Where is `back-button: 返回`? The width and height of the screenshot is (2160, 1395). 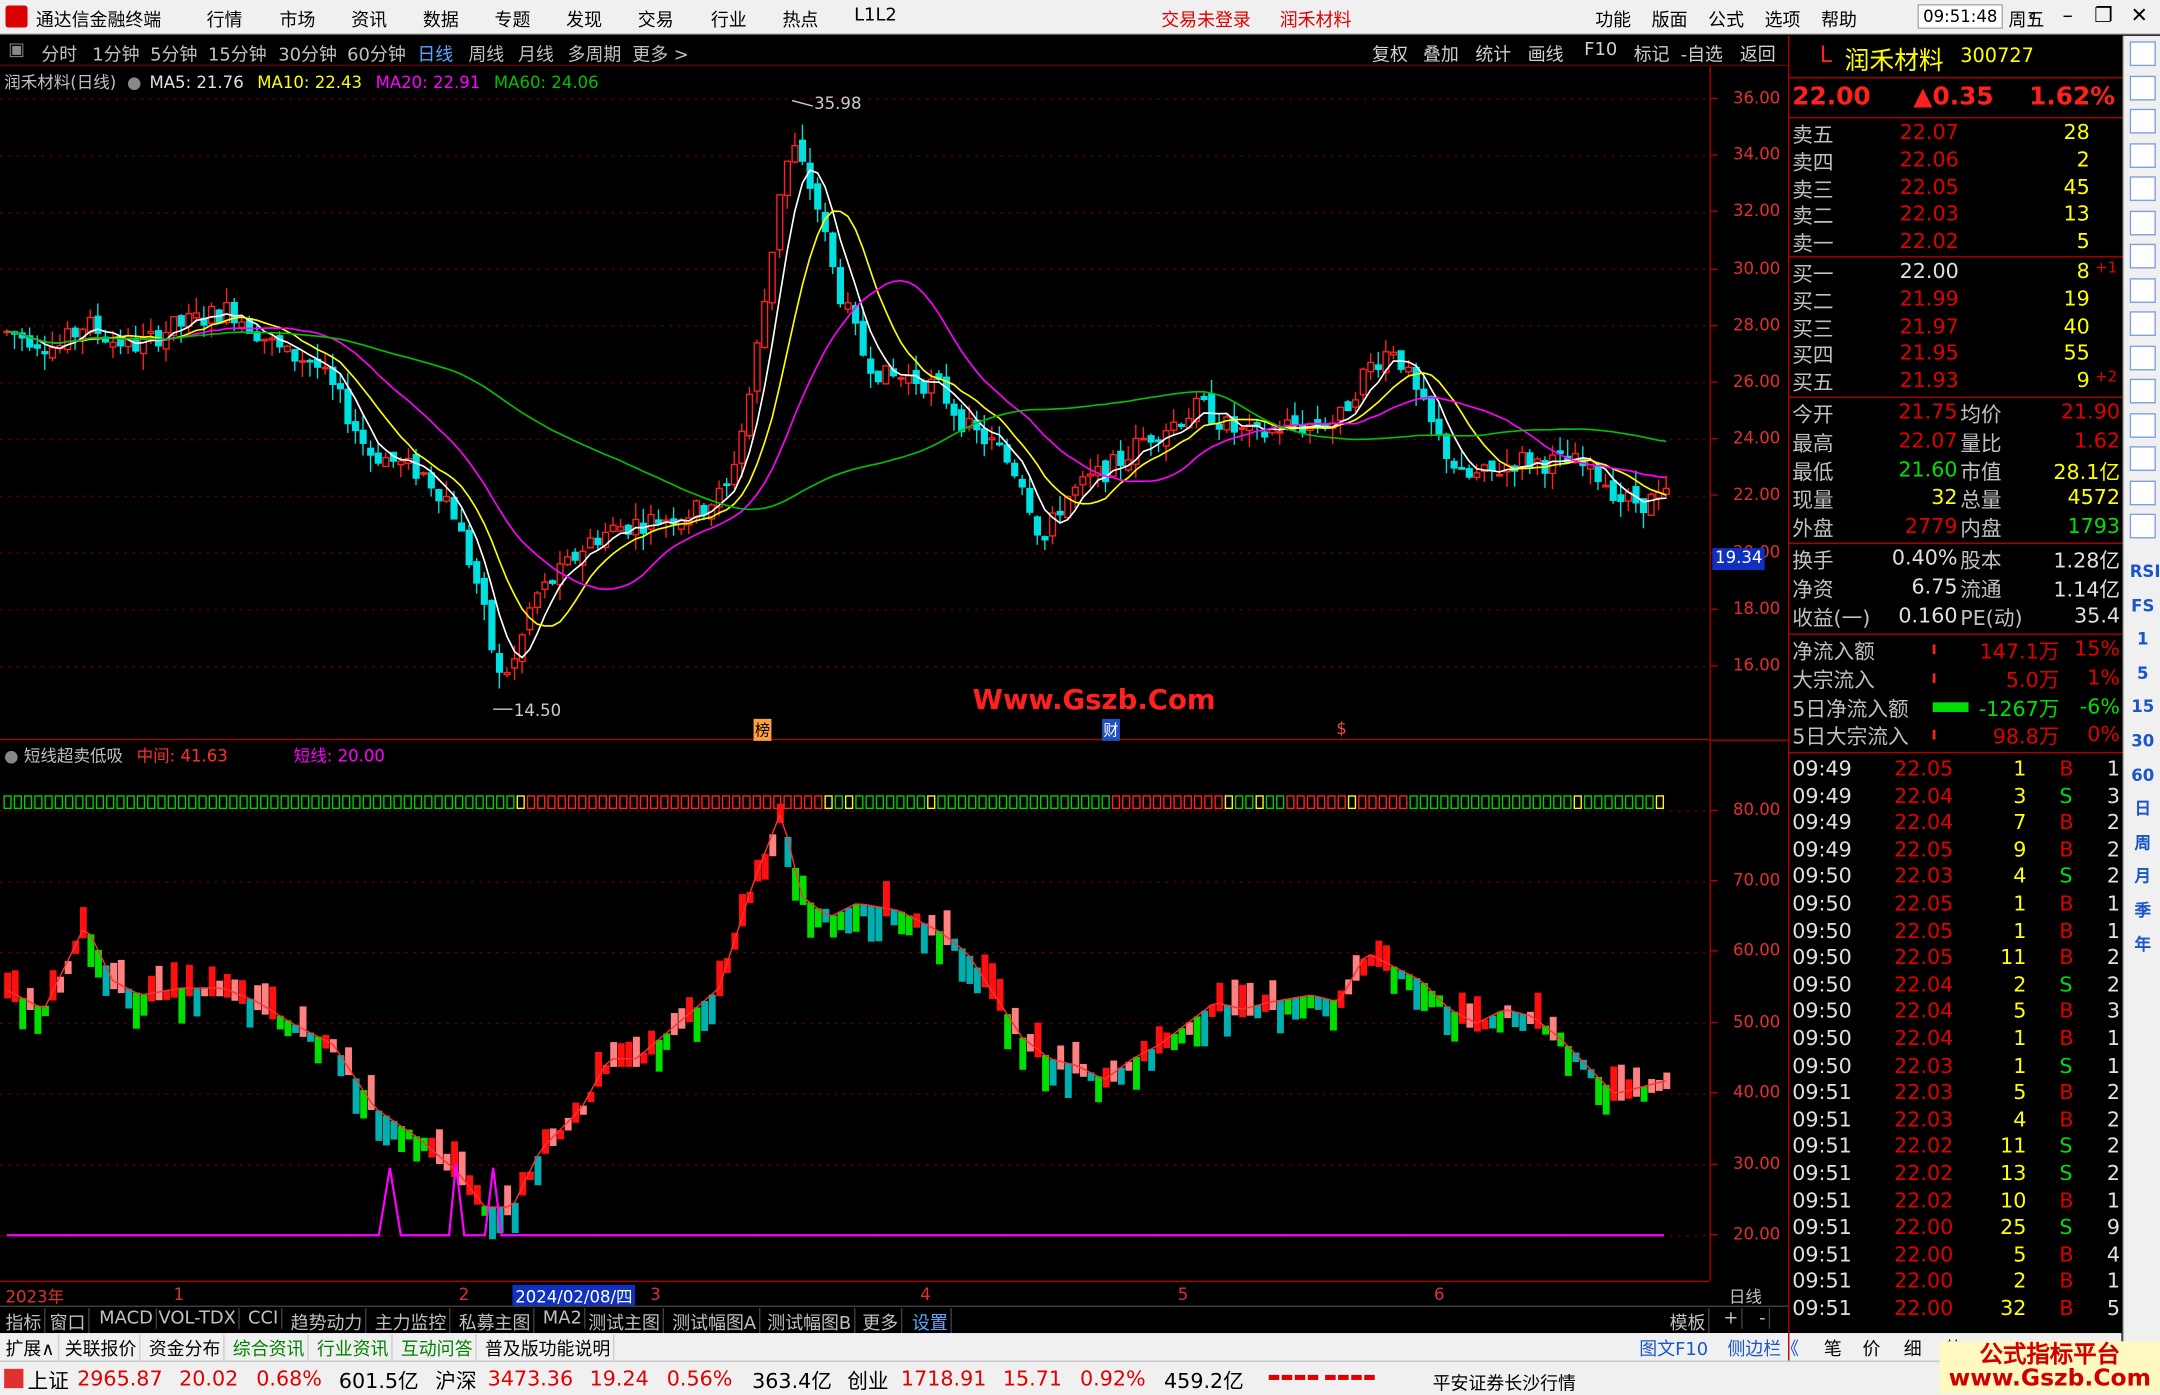 back-button: 返回 is located at coordinates (1758, 53).